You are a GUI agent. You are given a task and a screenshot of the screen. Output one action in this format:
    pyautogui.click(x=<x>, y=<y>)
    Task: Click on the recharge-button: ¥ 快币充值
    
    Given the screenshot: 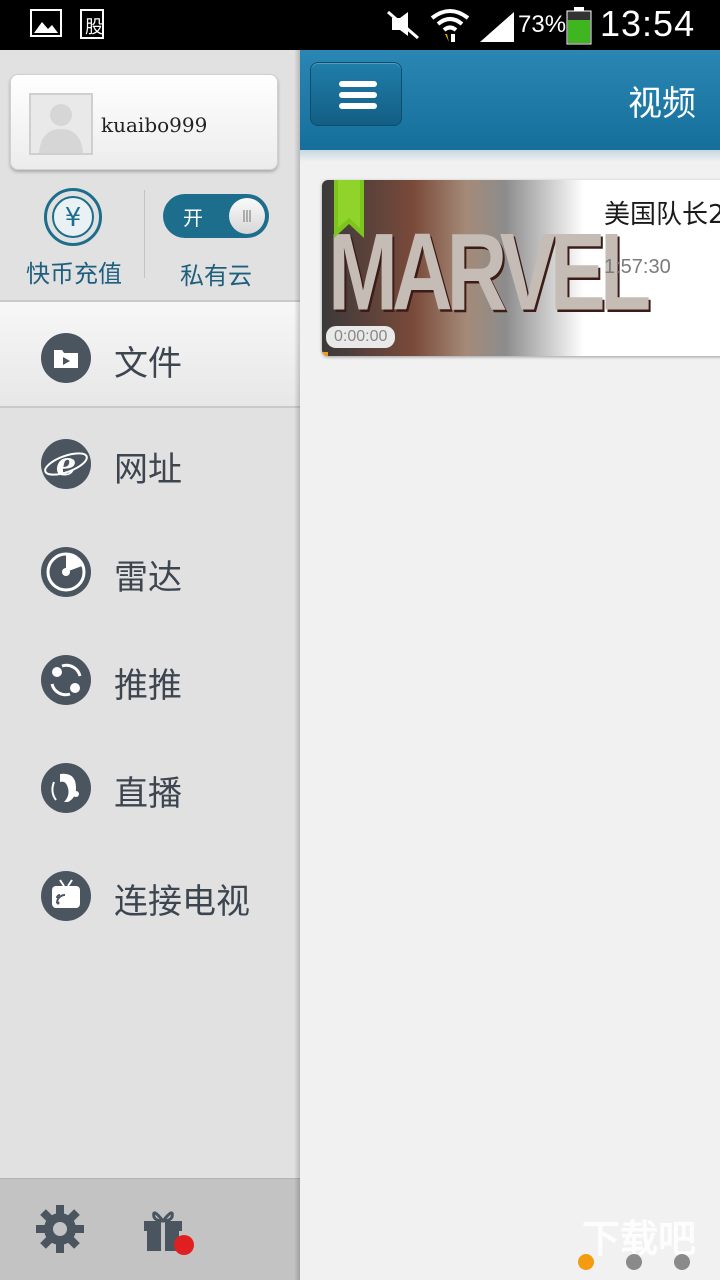 What is the action you would take?
    pyautogui.click(x=74, y=238)
    